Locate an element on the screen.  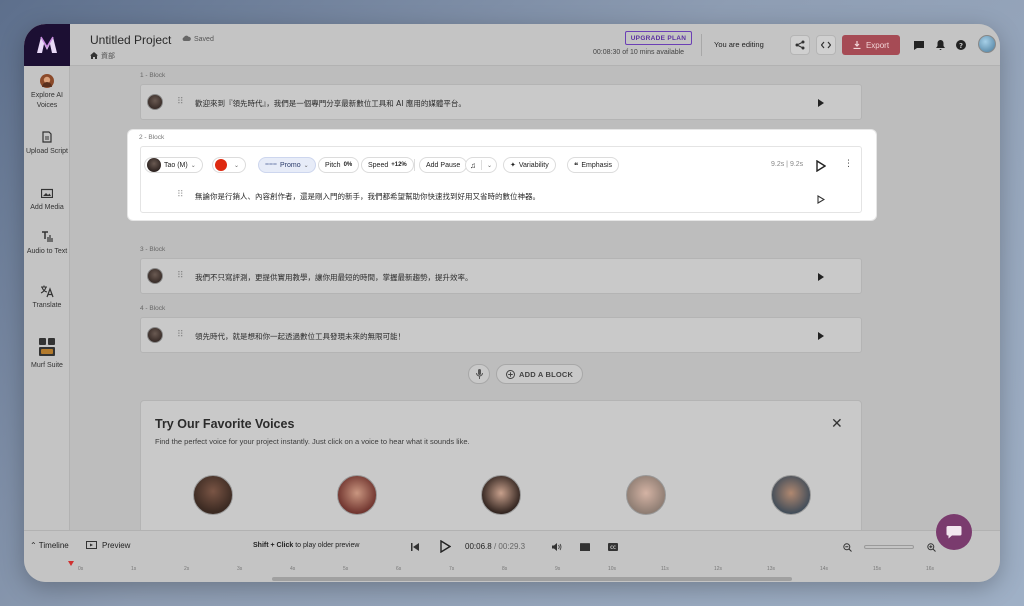
speed-value: +12% is located at coordinates (399, 165).